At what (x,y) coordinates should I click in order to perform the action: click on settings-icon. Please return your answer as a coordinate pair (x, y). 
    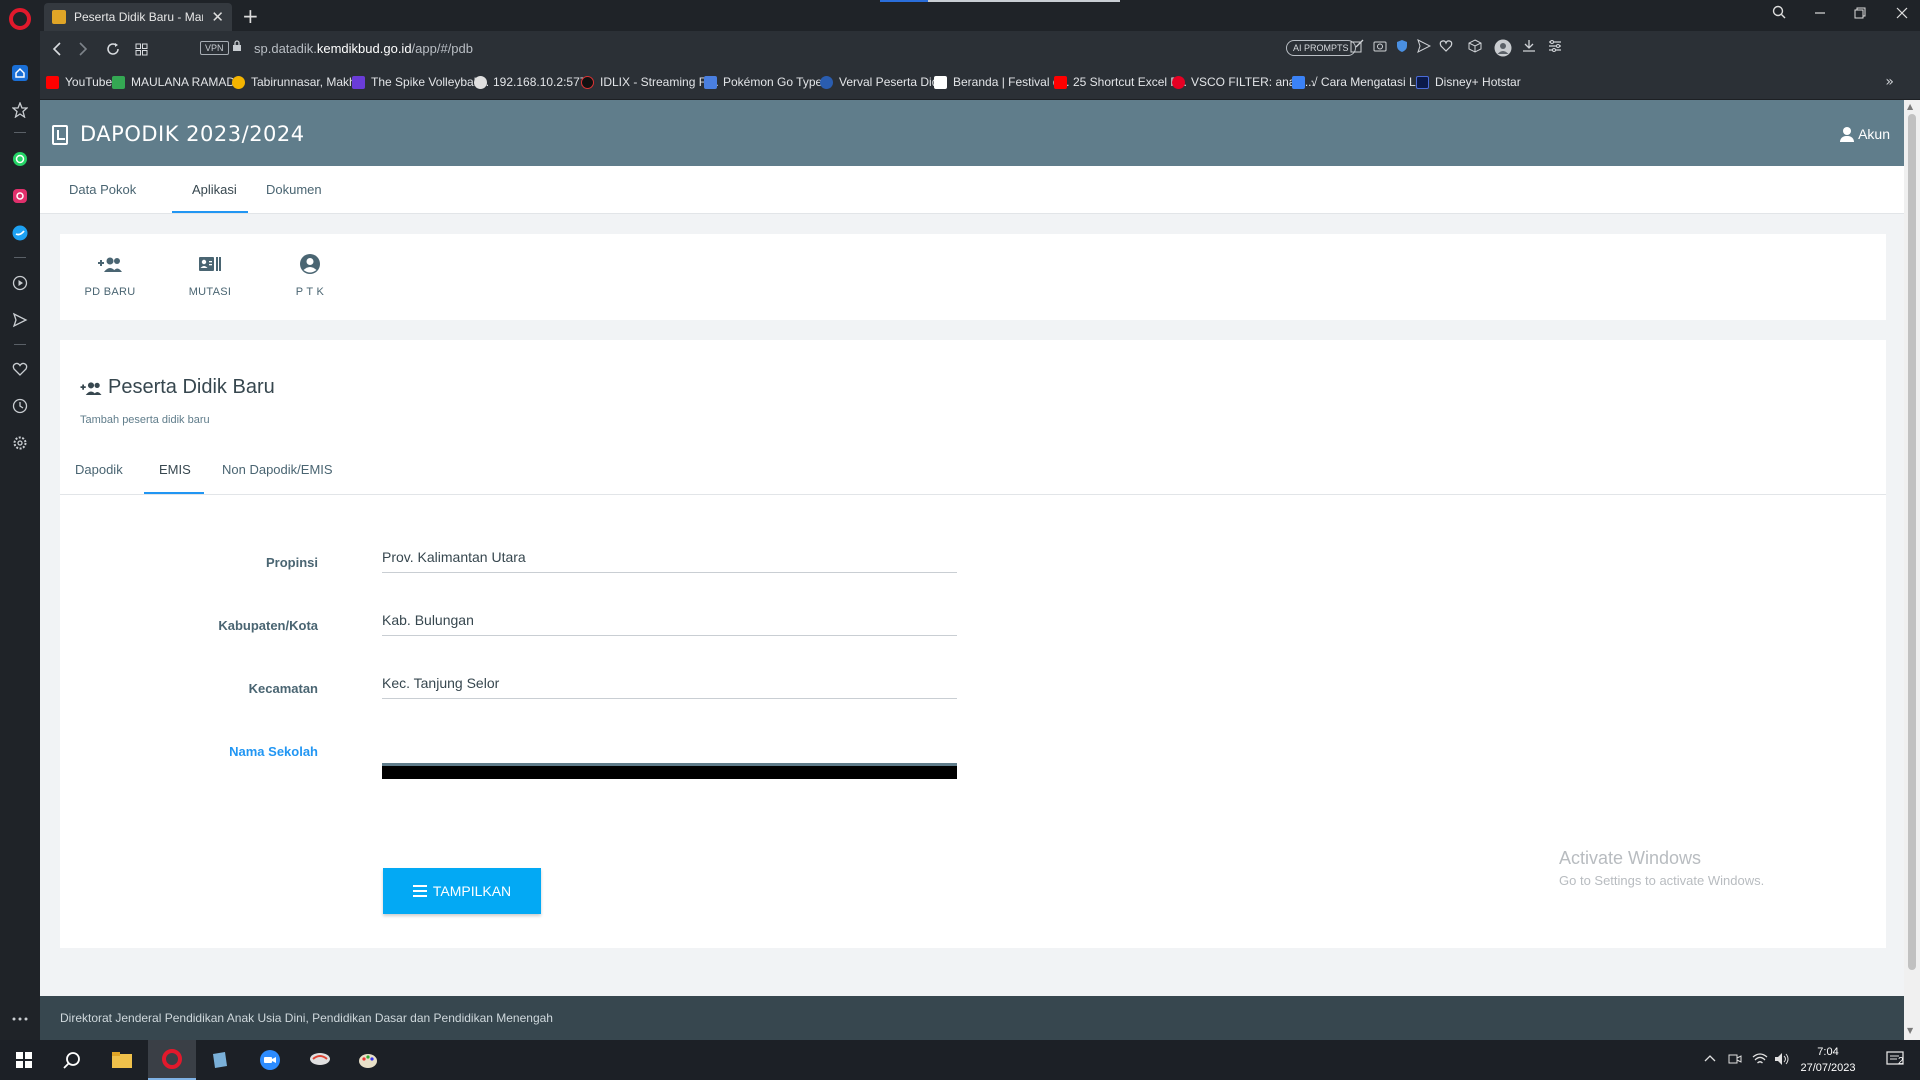
    Looking at the image, I should click on (20, 443).